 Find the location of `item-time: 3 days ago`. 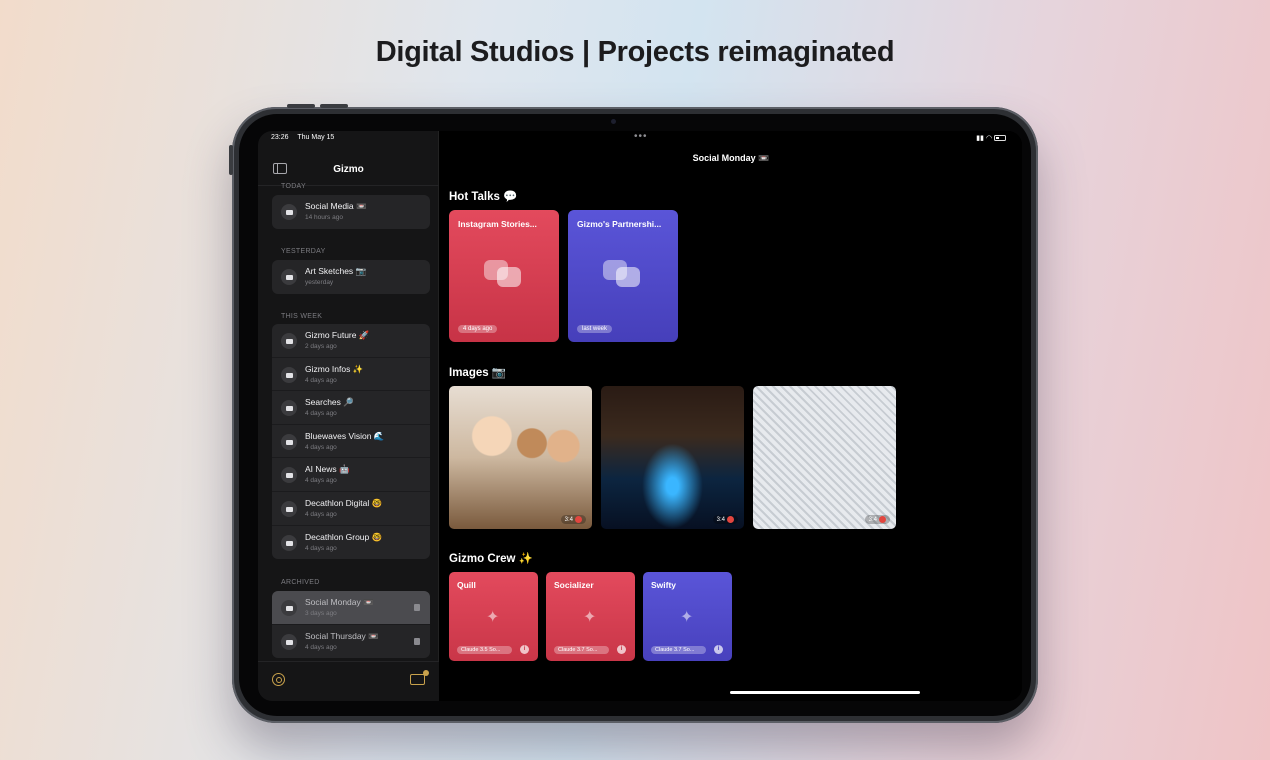

item-time: 3 days ago is located at coordinates (321, 613).